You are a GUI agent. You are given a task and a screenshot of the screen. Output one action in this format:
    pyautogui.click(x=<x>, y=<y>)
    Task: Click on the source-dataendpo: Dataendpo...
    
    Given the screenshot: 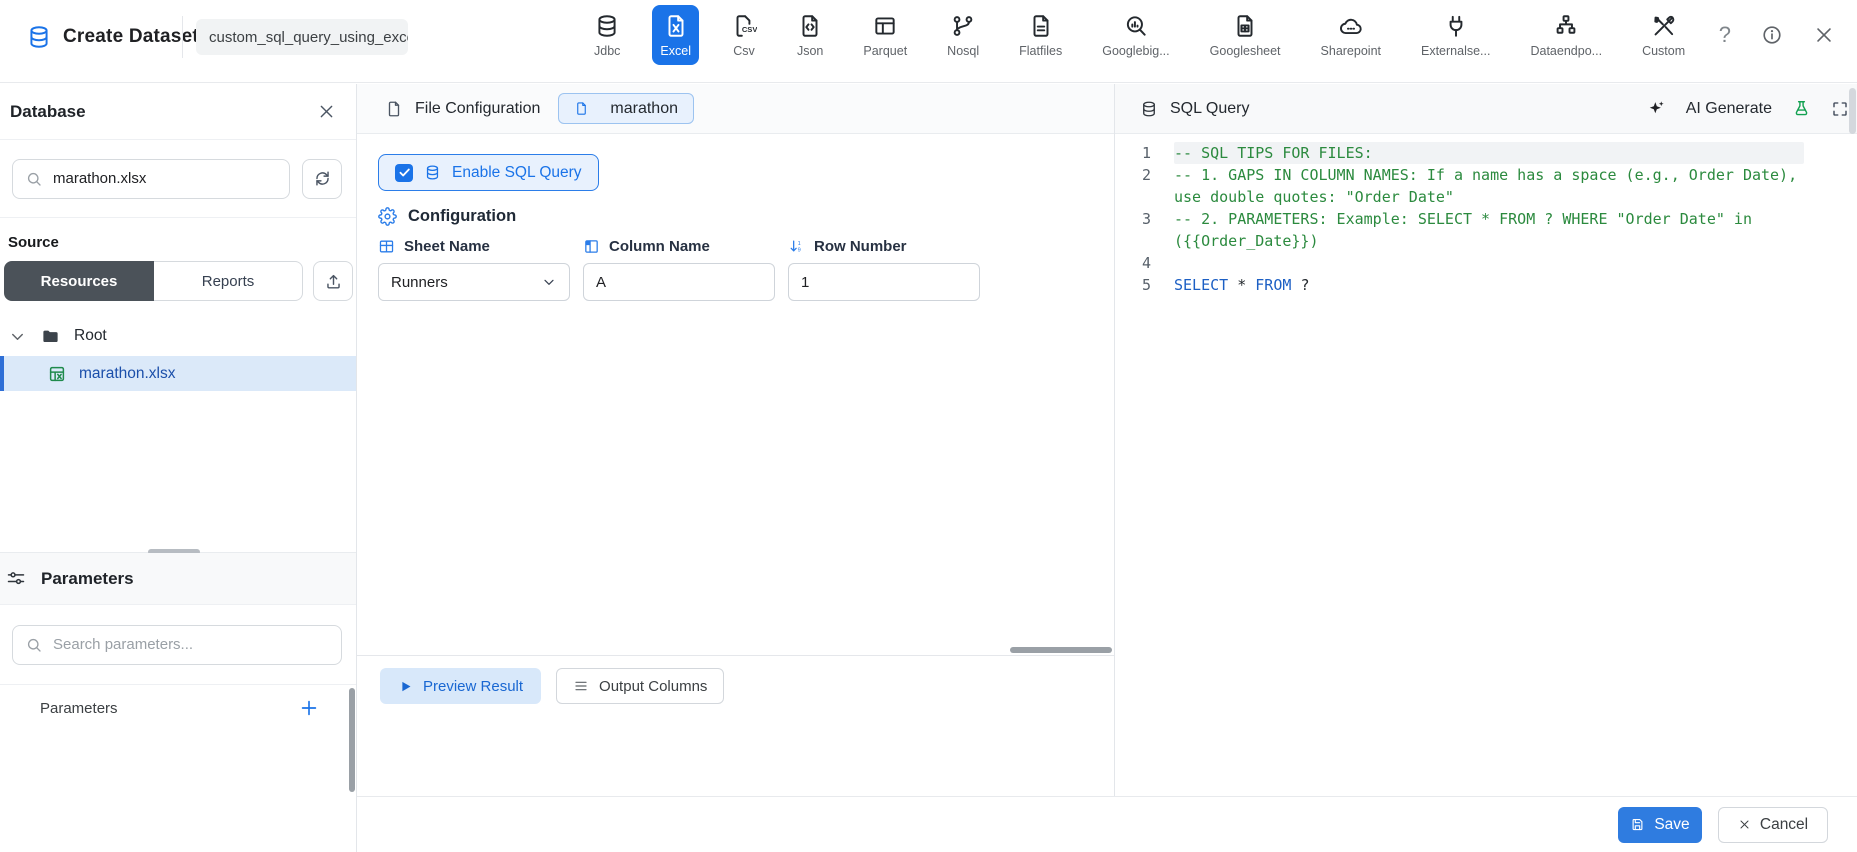 What is the action you would take?
    pyautogui.click(x=1566, y=35)
    